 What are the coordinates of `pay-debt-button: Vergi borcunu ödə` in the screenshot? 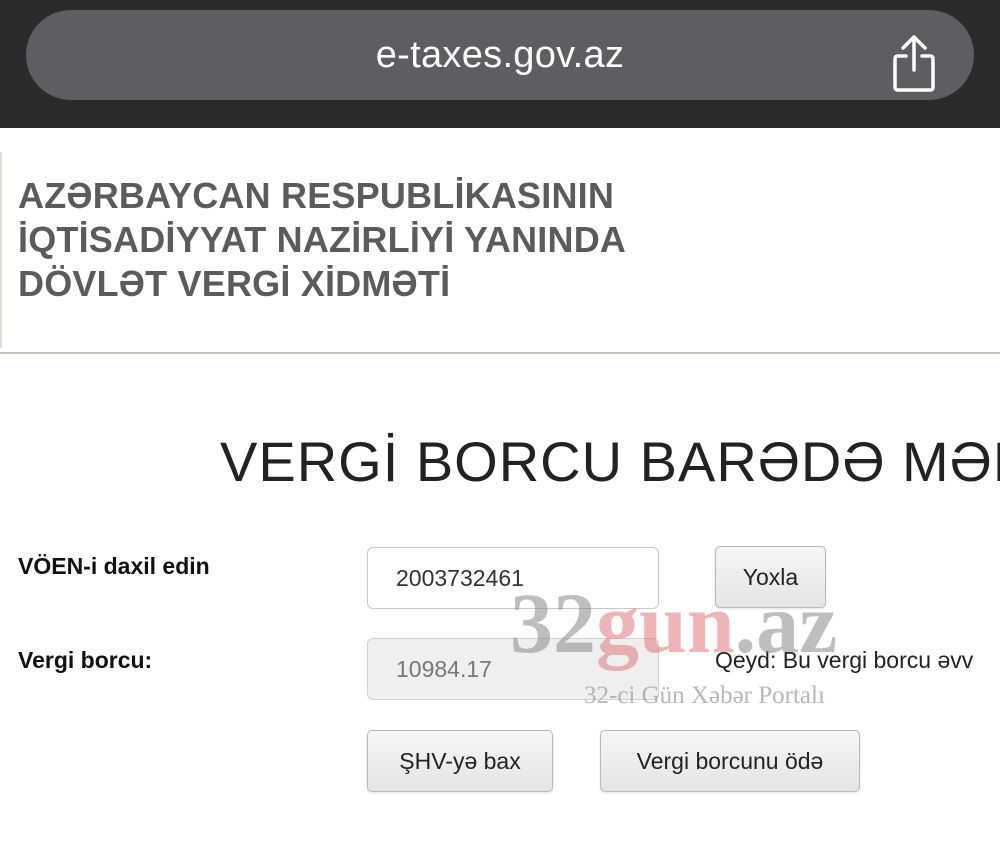 It's located at (730, 761).